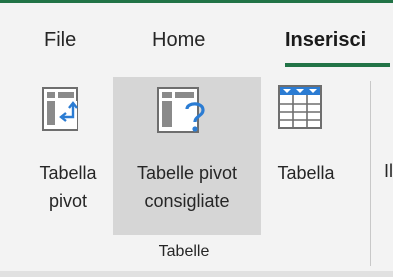  Describe the element at coordinates (337, 65) in the screenshot. I see `active-tab-indicator` at that location.